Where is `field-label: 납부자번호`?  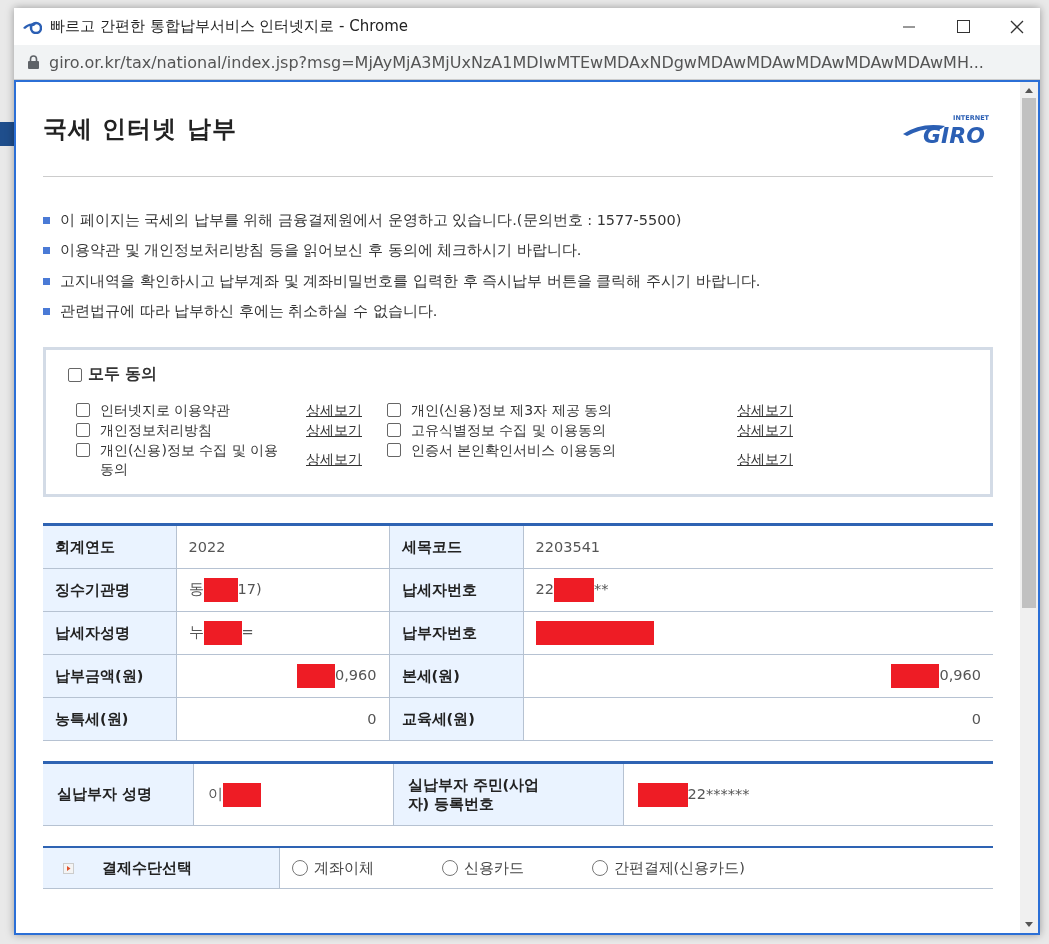 field-label: 납부자번호 is located at coordinates (439, 632).